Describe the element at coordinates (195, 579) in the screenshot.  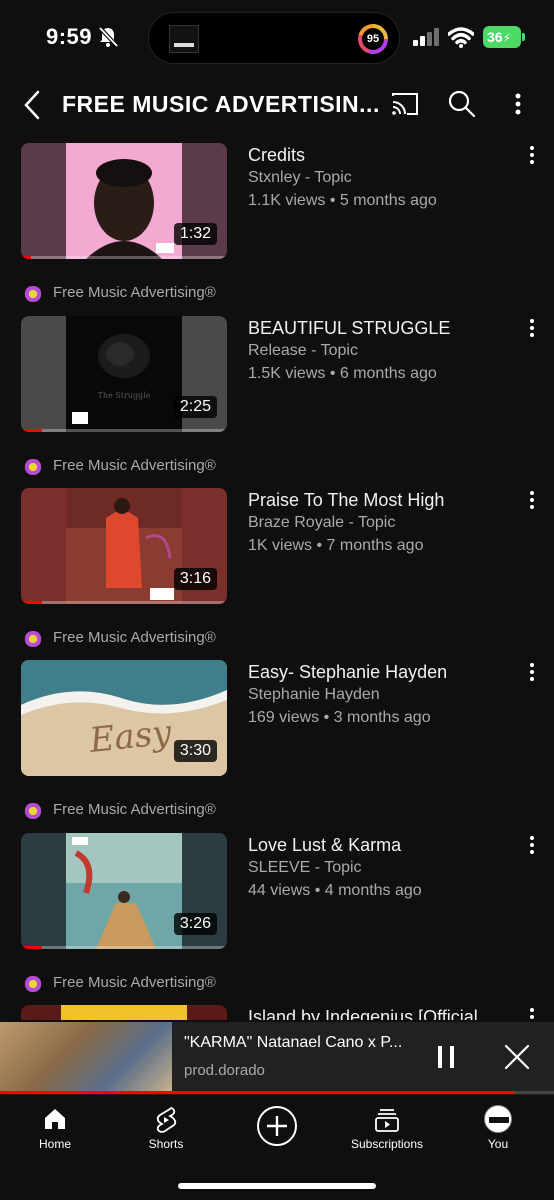
I see `duration-badge: 3:16` at that location.